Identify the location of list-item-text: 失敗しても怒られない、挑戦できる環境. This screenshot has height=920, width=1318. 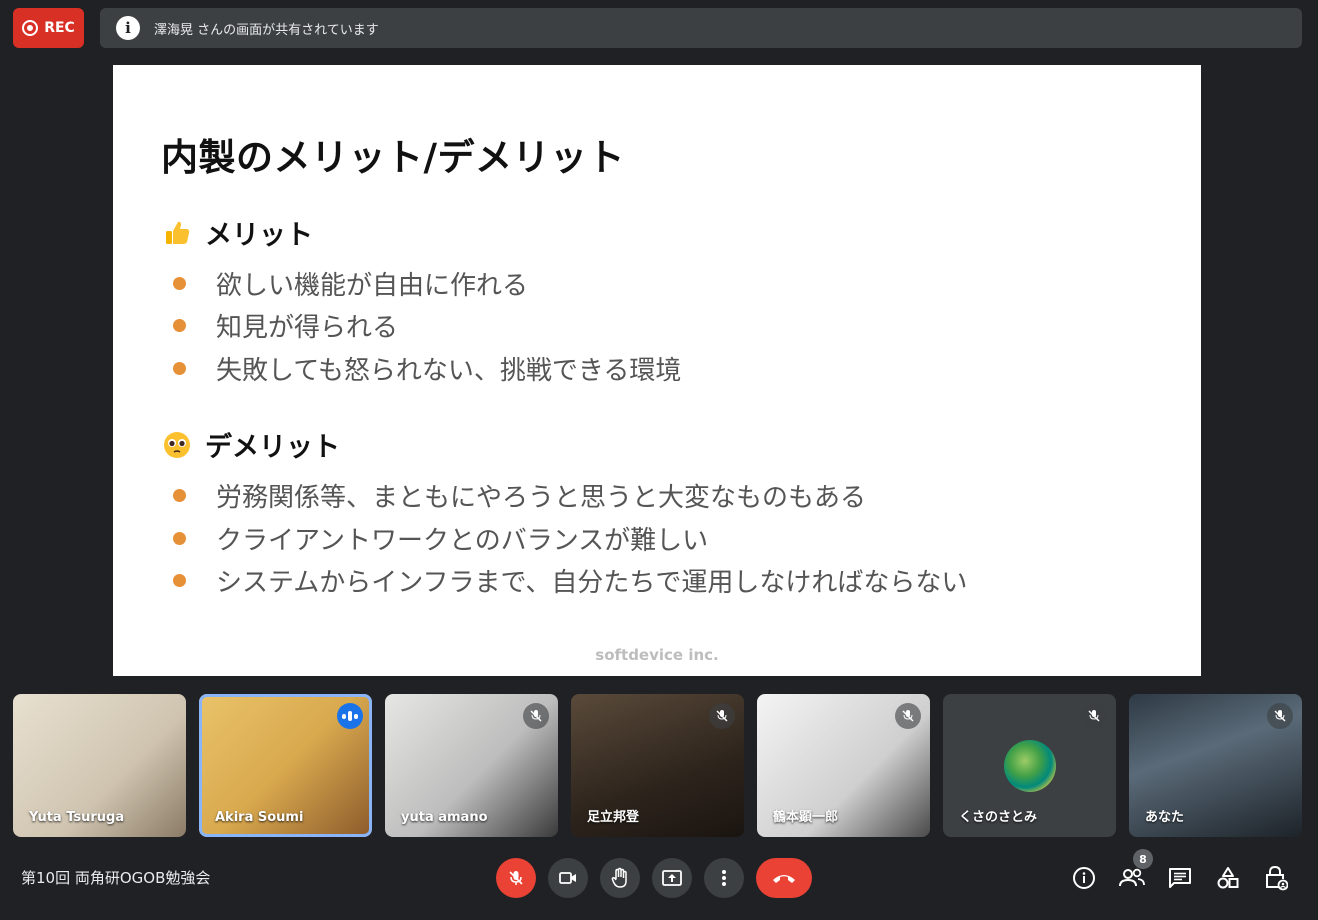
(449, 371).